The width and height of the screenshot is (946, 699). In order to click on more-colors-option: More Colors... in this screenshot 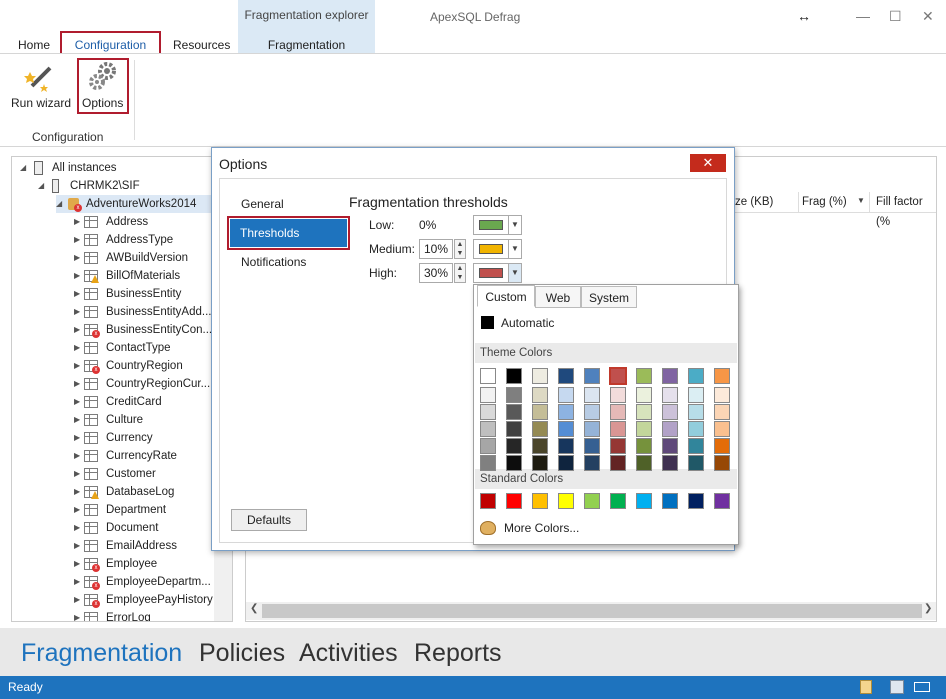, I will do `click(541, 528)`.